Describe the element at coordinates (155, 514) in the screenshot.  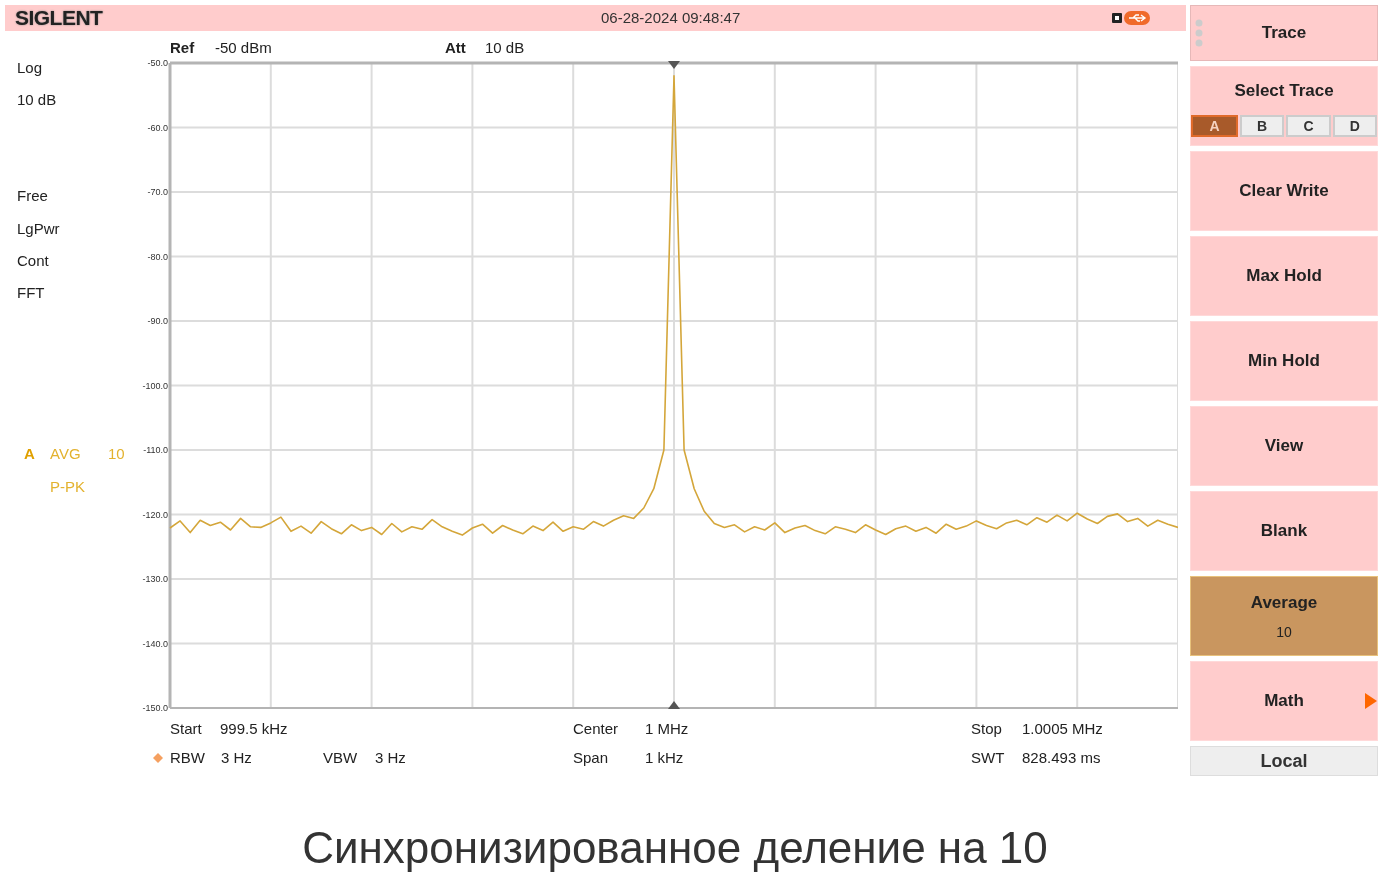
I see `y-tick-label: -120.0` at that location.